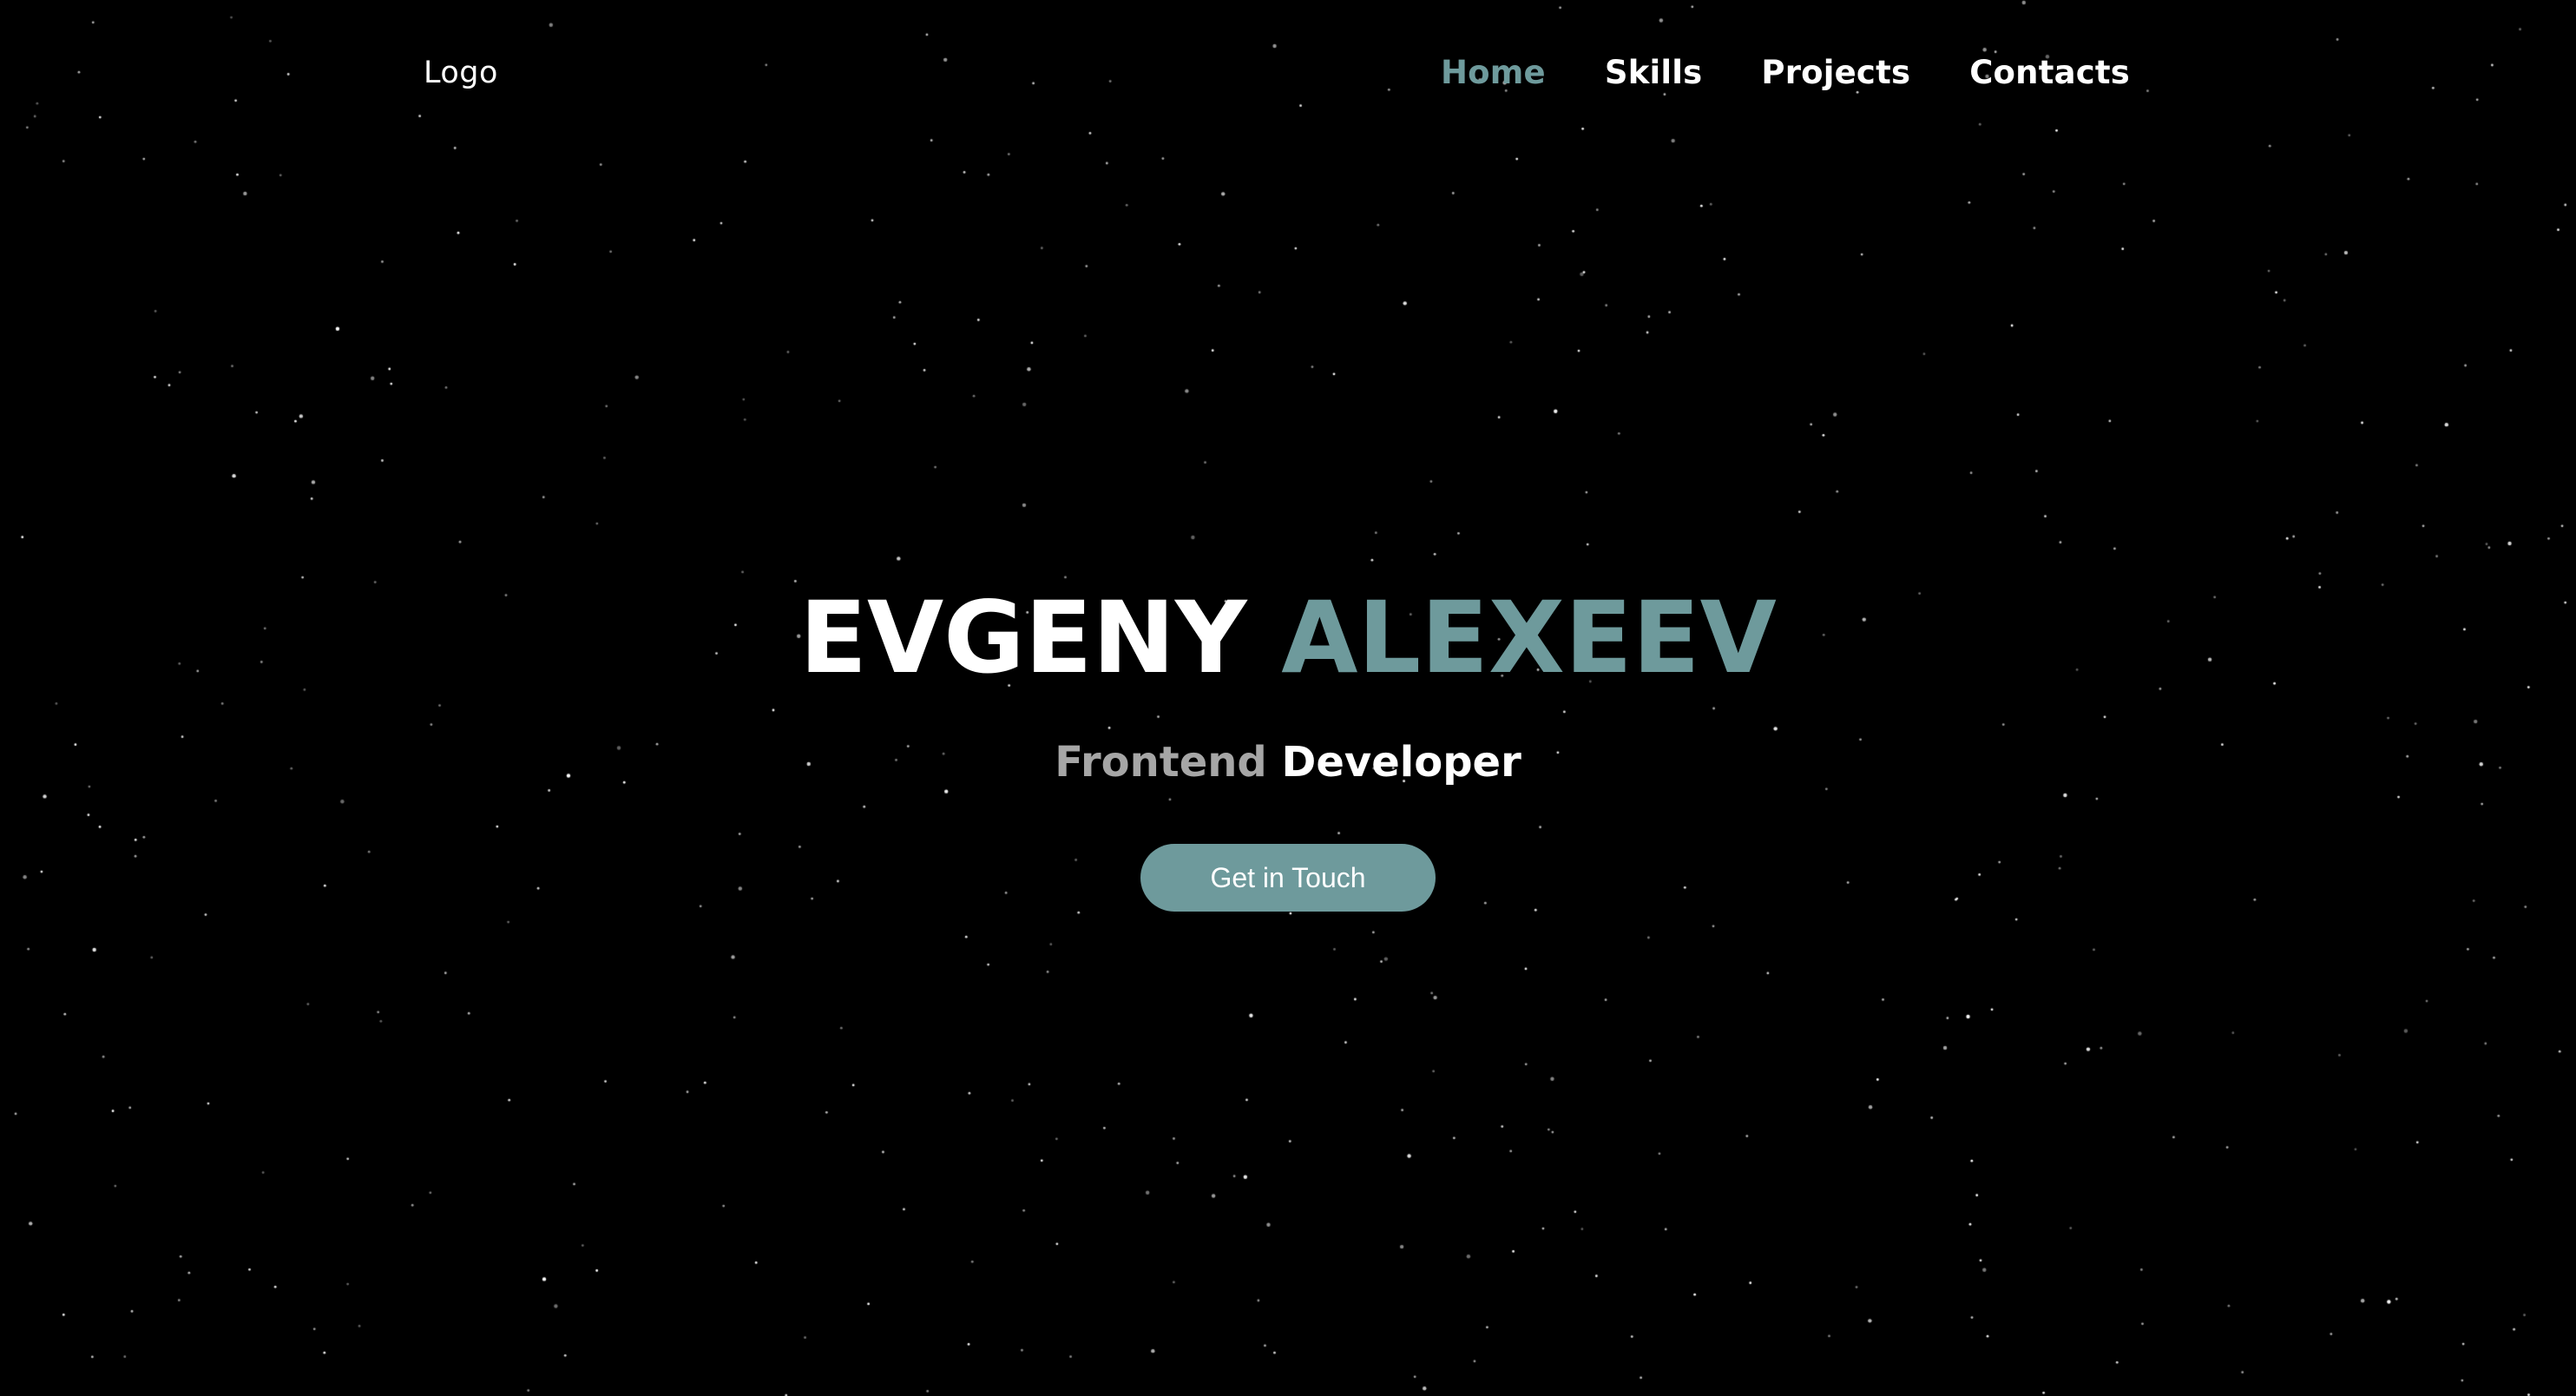 The image size is (2576, 1396). What do you see at coordinates (1401, 762) in the screenshot?
I see `hero-role-bright: Developer` at bounding box center [1401, 762].